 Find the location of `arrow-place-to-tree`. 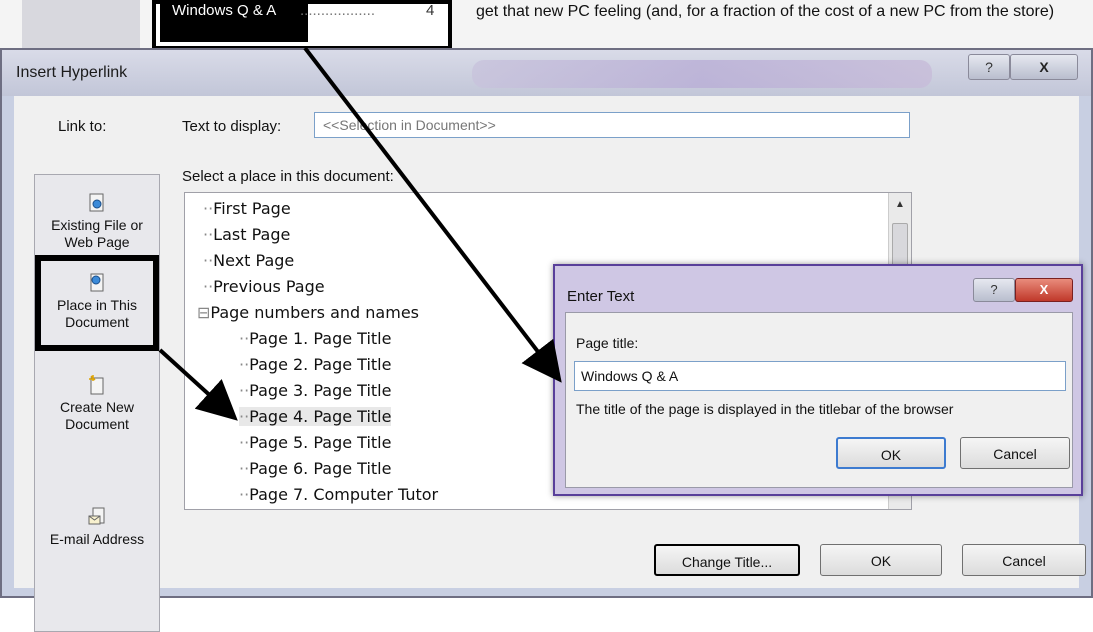

arrow-place-to-tree is located at coordinates (198, 384).